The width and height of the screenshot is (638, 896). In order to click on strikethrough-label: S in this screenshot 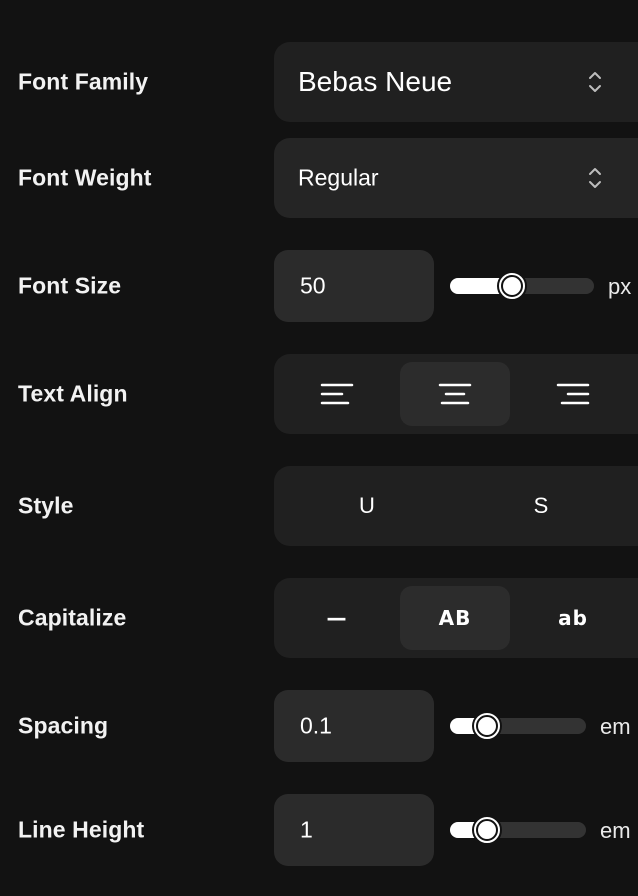, I will do `click(541, 505)`.